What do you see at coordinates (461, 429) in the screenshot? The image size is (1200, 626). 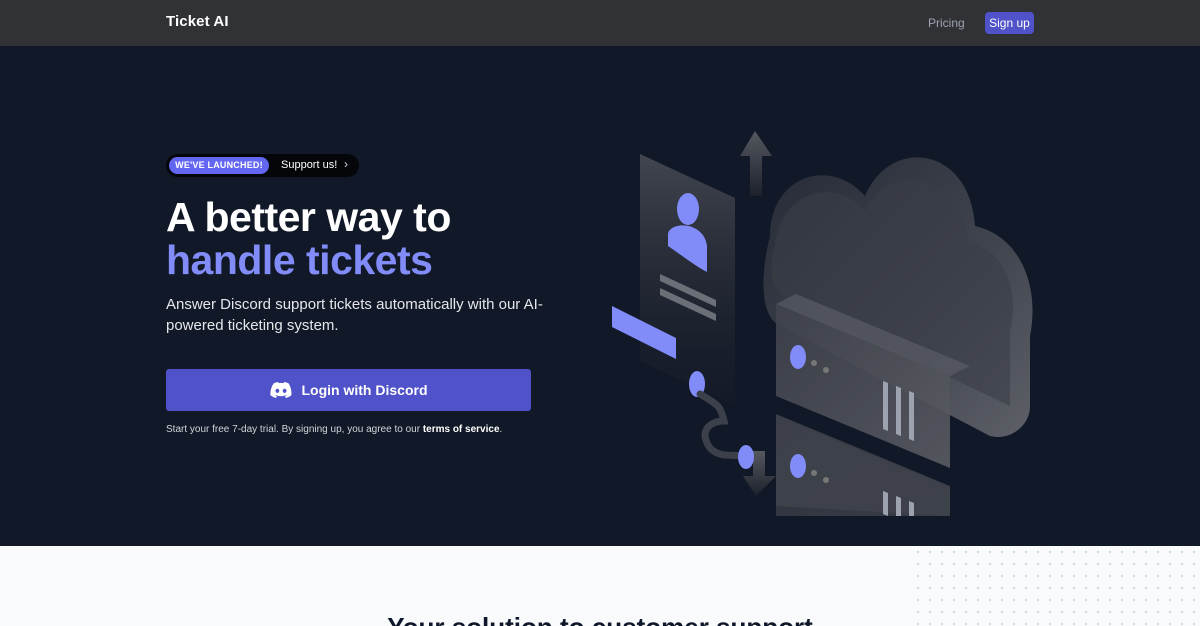 I see `terms-of-service-link: terms of service` at bounding box center [461, 429].